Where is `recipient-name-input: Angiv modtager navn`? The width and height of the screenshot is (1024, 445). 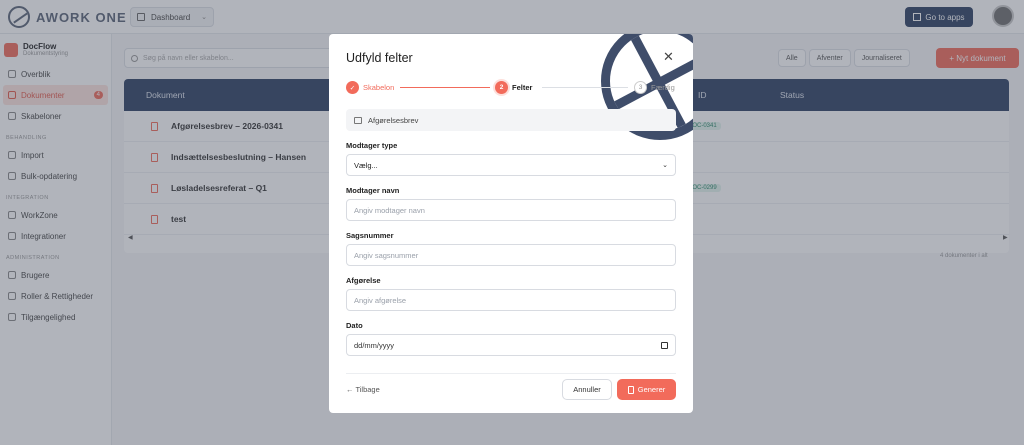 recipient-name-input: Angiv modtager navn is located at coordinates (511, 210).